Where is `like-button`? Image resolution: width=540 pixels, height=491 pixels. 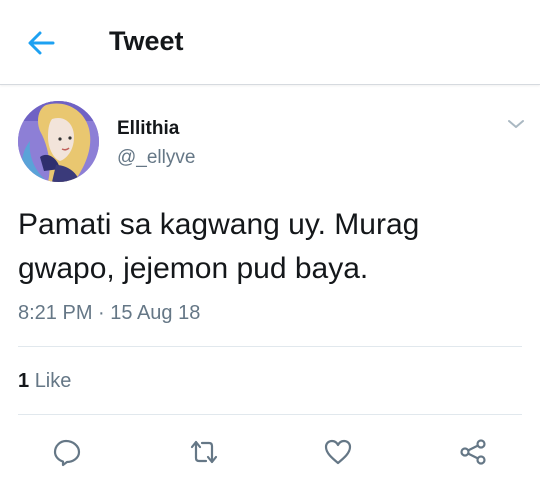
like-button is located at coordinates (338, 452).